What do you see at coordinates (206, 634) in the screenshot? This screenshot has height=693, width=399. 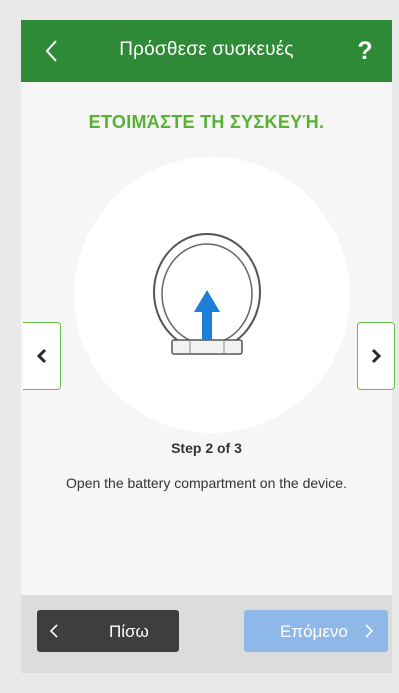 I see `footer-bar: Πίσω Επόμενο` at bounding box center [206, 634].